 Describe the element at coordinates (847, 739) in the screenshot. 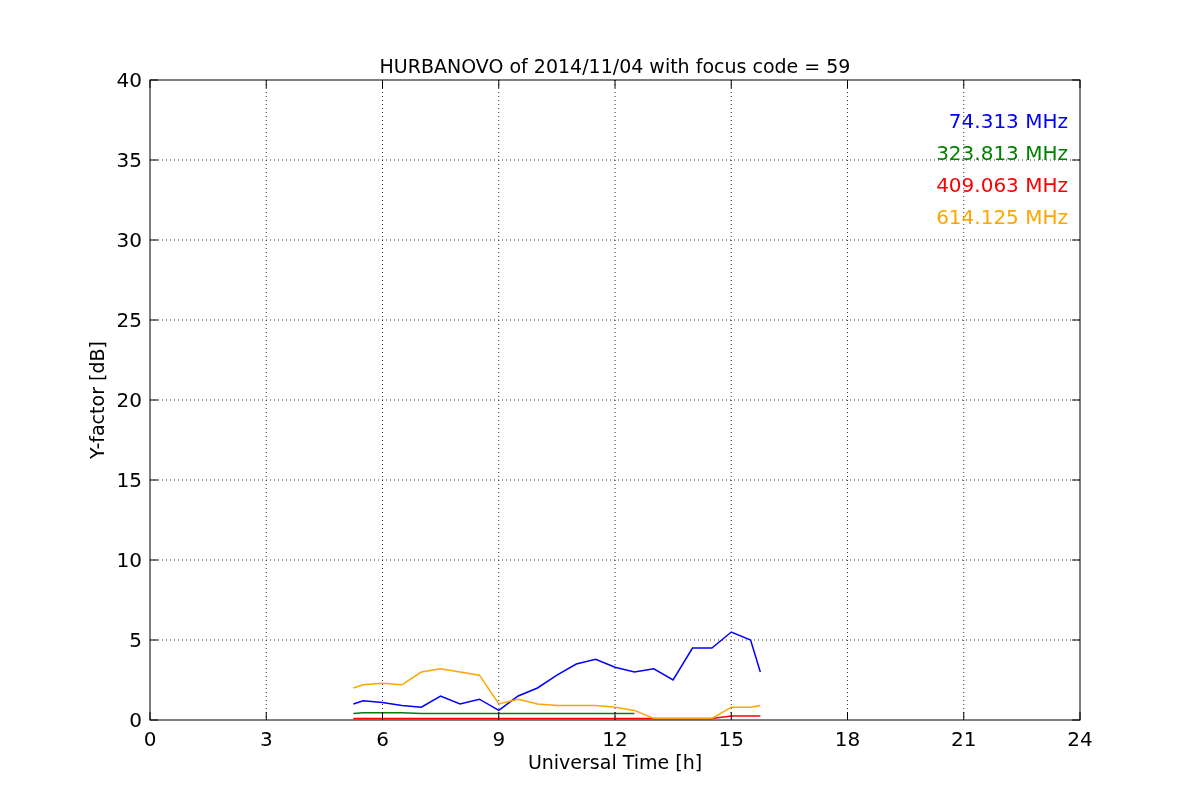

I see `x-tick-label: 18` at that location.